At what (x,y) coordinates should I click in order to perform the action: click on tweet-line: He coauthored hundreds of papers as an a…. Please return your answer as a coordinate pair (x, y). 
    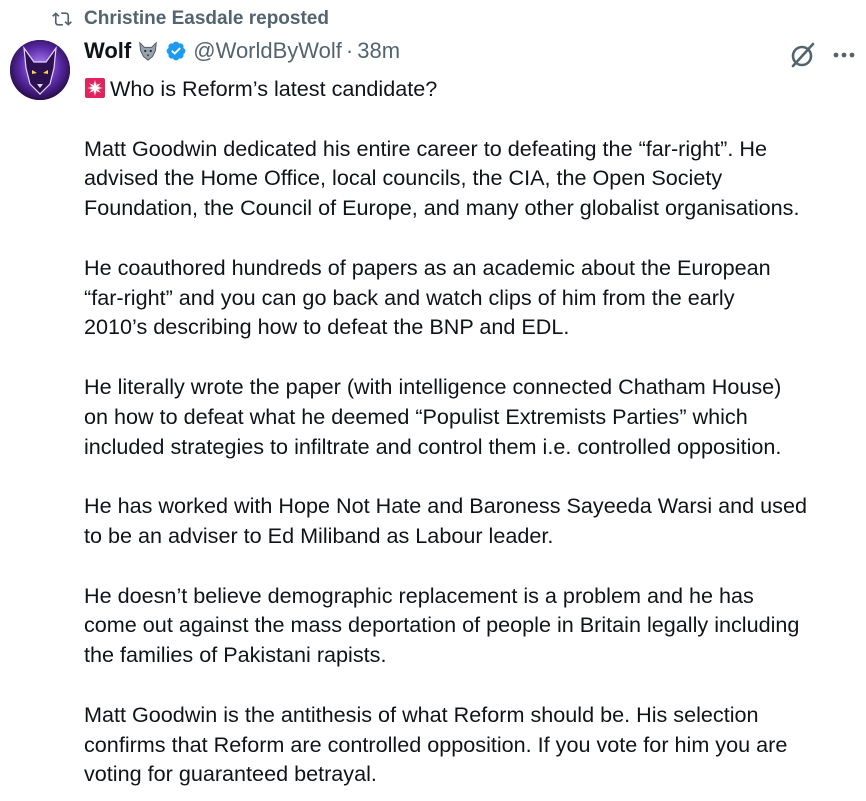
    Looking at the image, I should click on (427, 267).